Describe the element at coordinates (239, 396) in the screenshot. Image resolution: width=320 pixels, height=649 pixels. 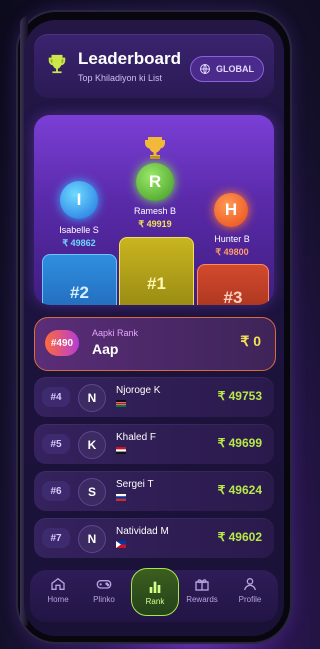
I see `player-amount: ₹ 49753` at that location.